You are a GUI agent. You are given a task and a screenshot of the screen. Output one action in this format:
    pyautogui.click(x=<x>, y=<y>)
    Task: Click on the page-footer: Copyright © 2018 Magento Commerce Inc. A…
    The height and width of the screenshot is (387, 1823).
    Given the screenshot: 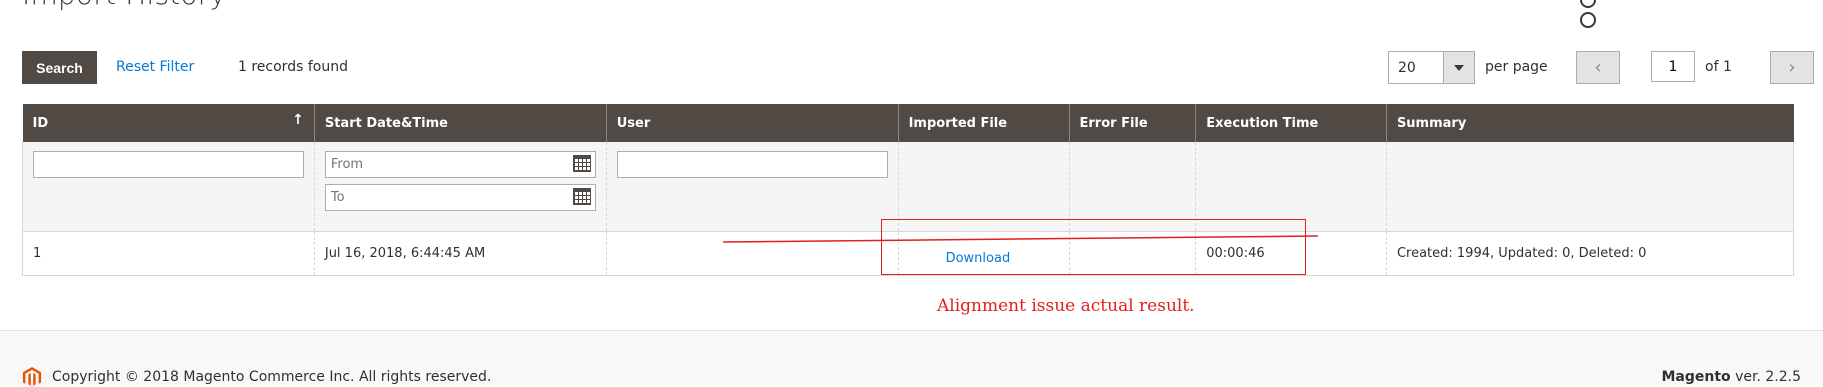 What is the action you would take?
    pyautogui.click(x=911, y=358)
    